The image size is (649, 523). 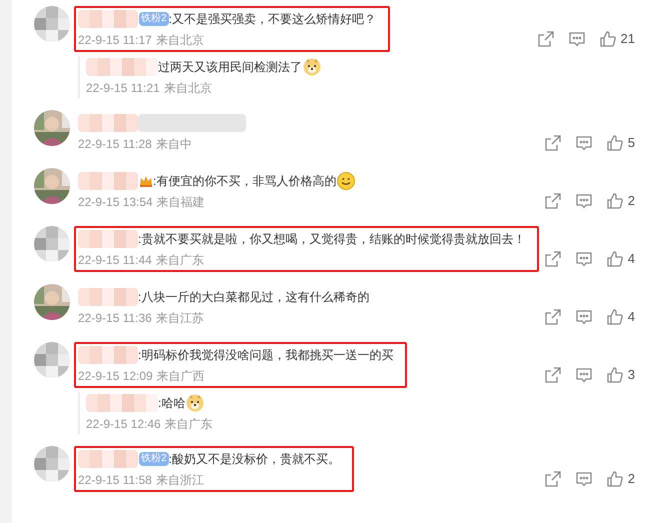 What do you see at coordinates (180, 480) in the screenshot?
I see `comment-location: 来自浙江` at bounding box center [180, 480].